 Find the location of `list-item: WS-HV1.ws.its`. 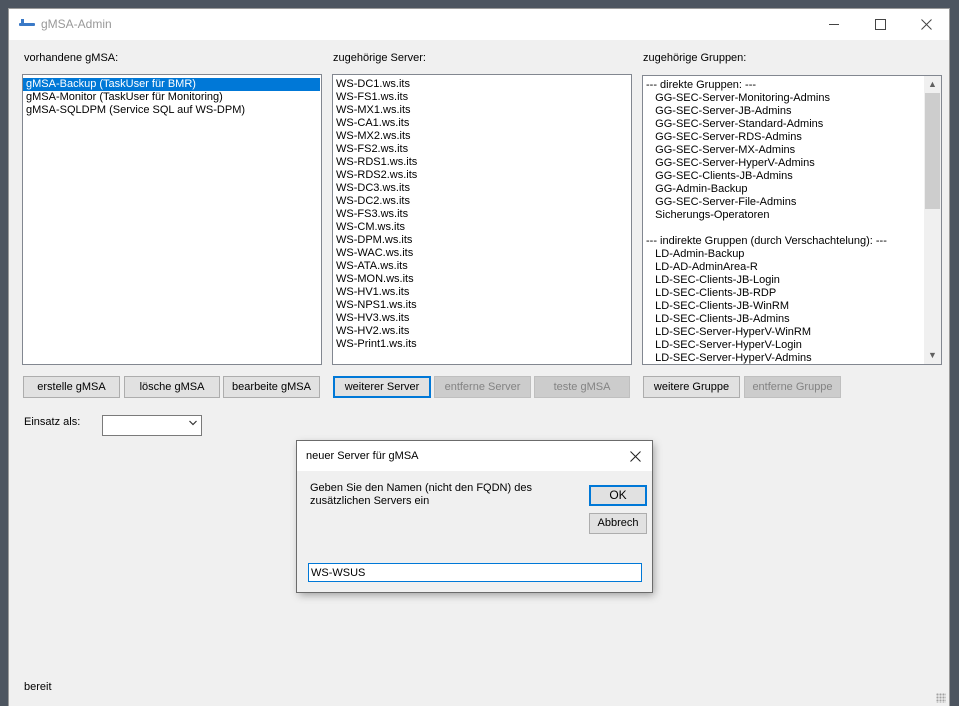

list-item: WS-HV1.ws.its is located at coordinates (482, 292).